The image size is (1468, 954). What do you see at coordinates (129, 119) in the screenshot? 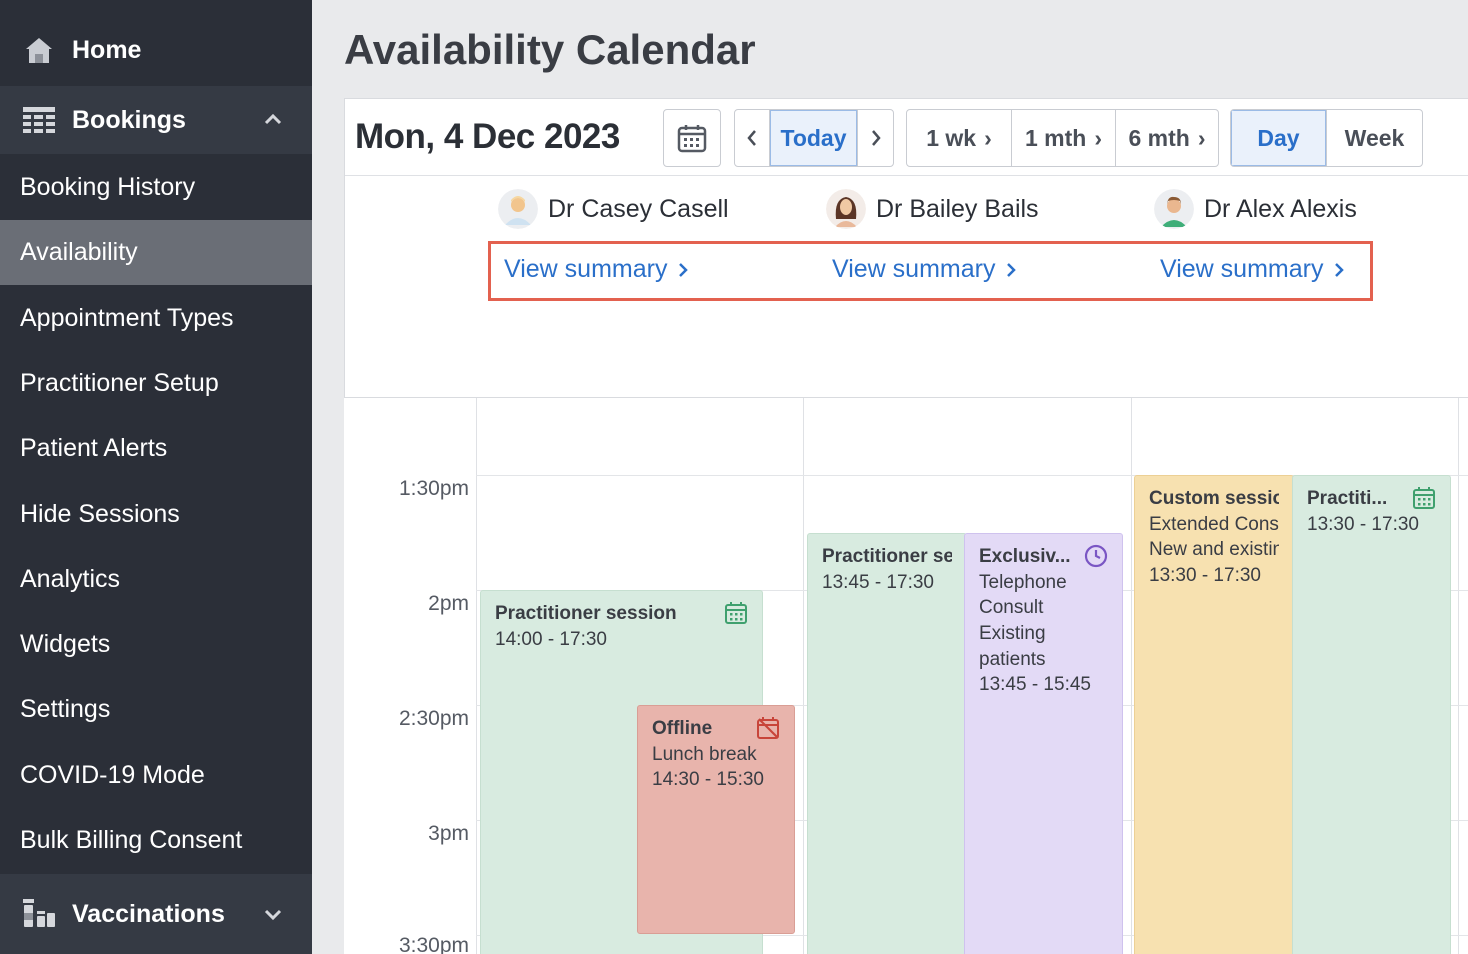
I see `sidebar-bookings-label: Bookings` at bounding box center [129, 119].